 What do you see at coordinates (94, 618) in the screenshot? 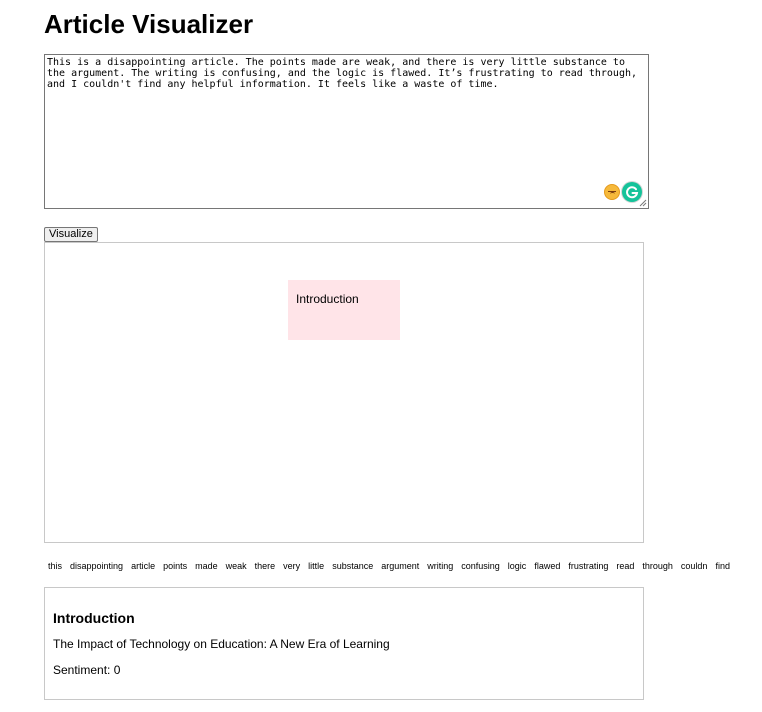
I see `details-heading: Introduction` at bounding box center [94, 618].